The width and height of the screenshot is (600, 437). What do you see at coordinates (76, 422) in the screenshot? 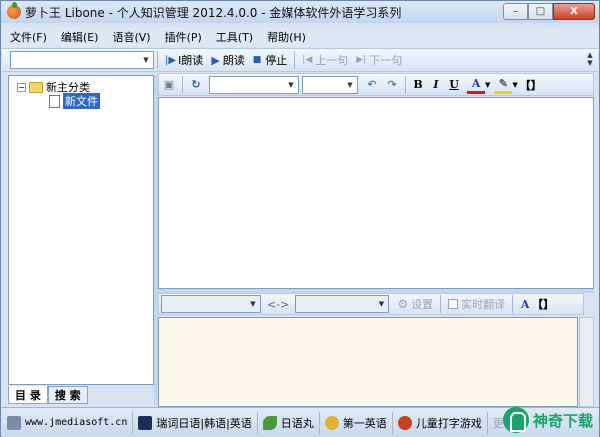
I see `taskbar-item-label: www.jmediasoft.cn` at bounding box center [76, 422].